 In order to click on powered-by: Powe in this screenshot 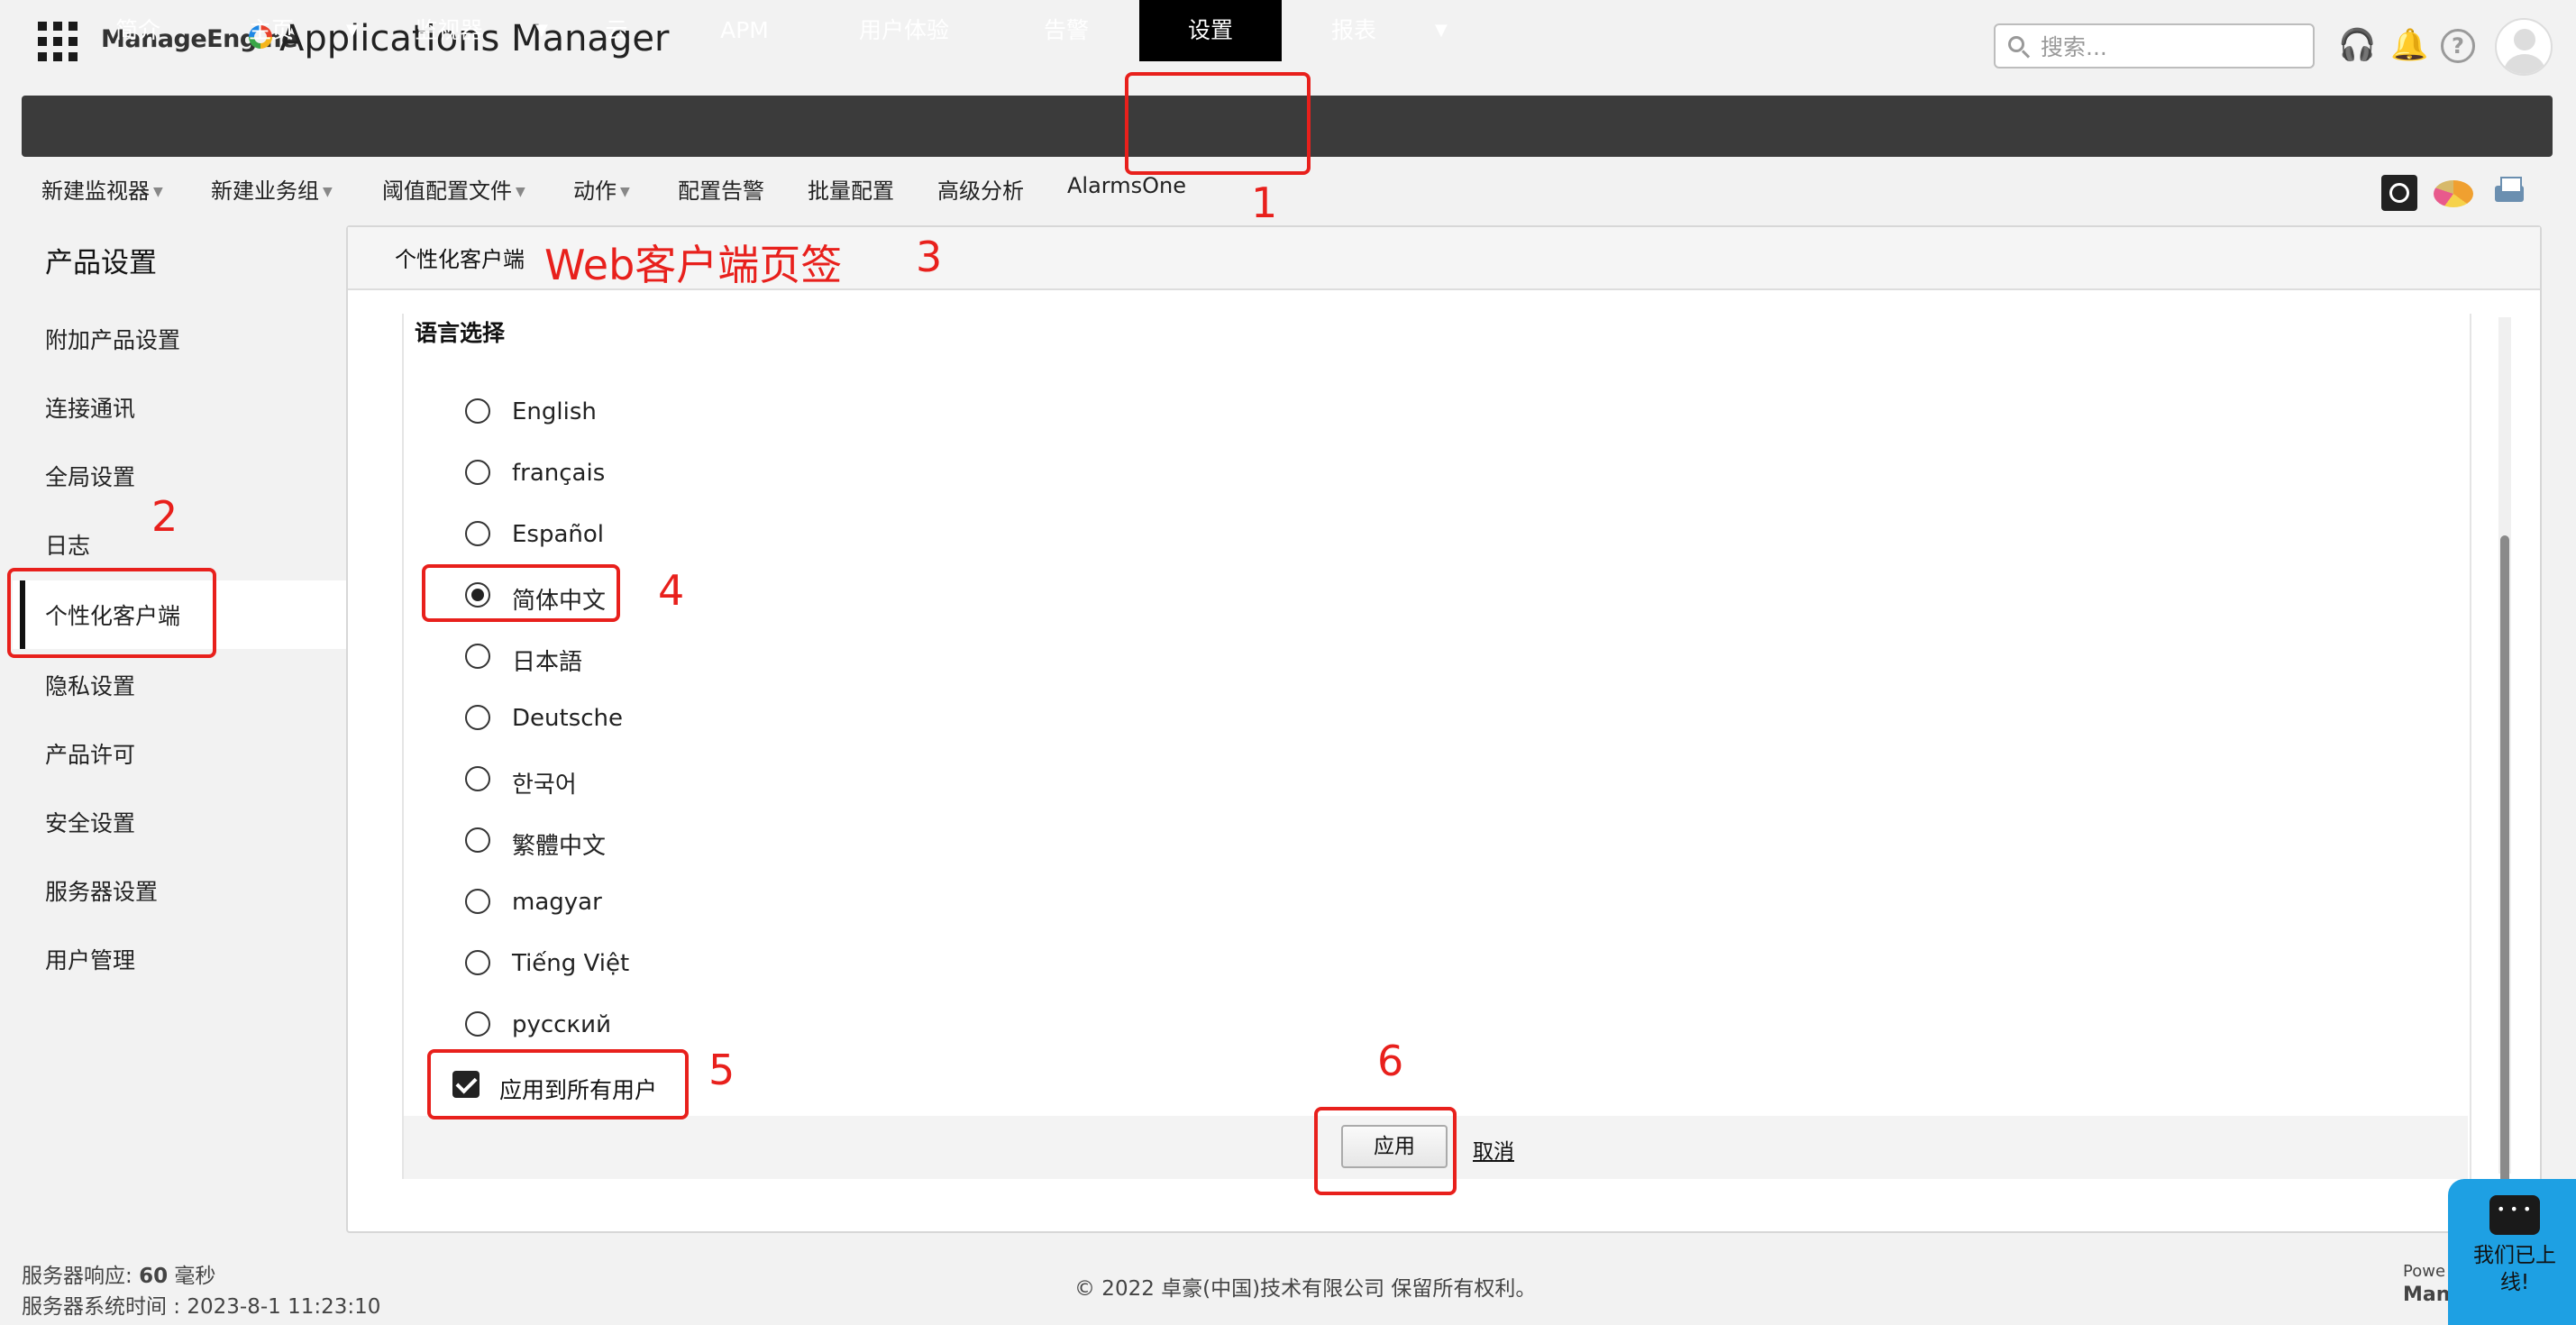, I will do `click(2424, 1271)`.